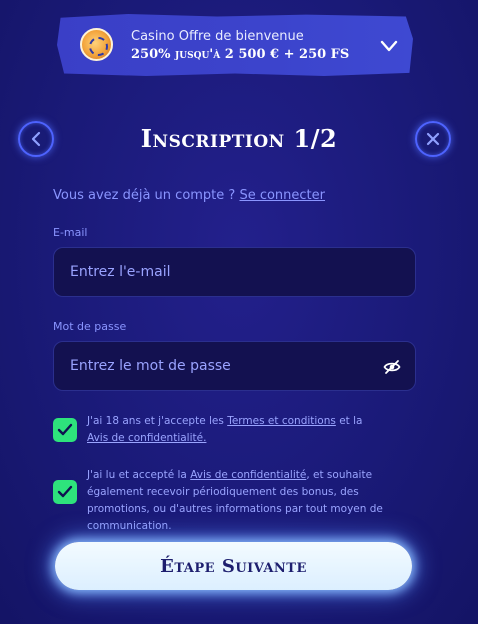 The height and width of the screenshot is (624, 478). What do you see at coordinates (248, 475) in the screenshot?
I see `marketing-privacy-link: Avis de confidentialité` at bounding box center [248, 475].